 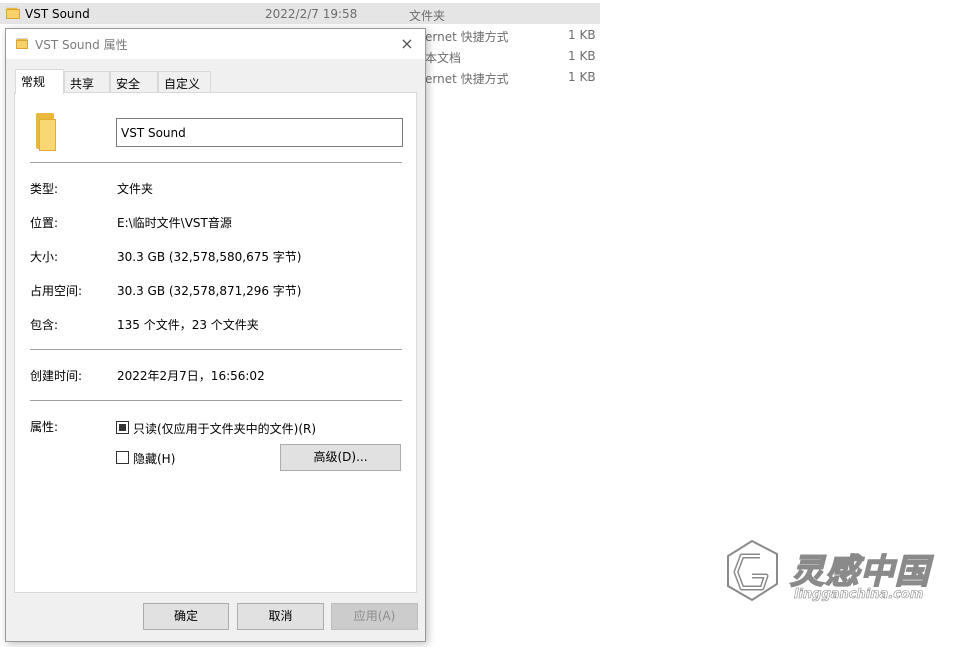 I want to click on type-label: 类型:, so click(x=44, y=189).